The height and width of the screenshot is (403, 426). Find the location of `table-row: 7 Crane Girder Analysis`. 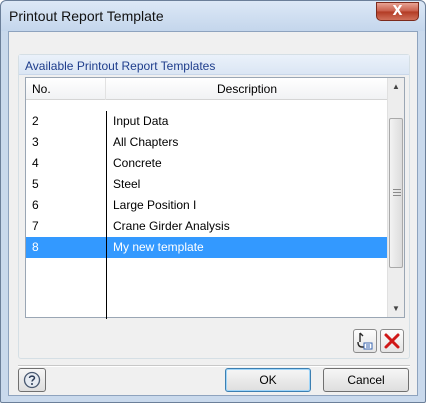

table-row: 7 Crane Girder Analysis is located at coordinates (207, 226).